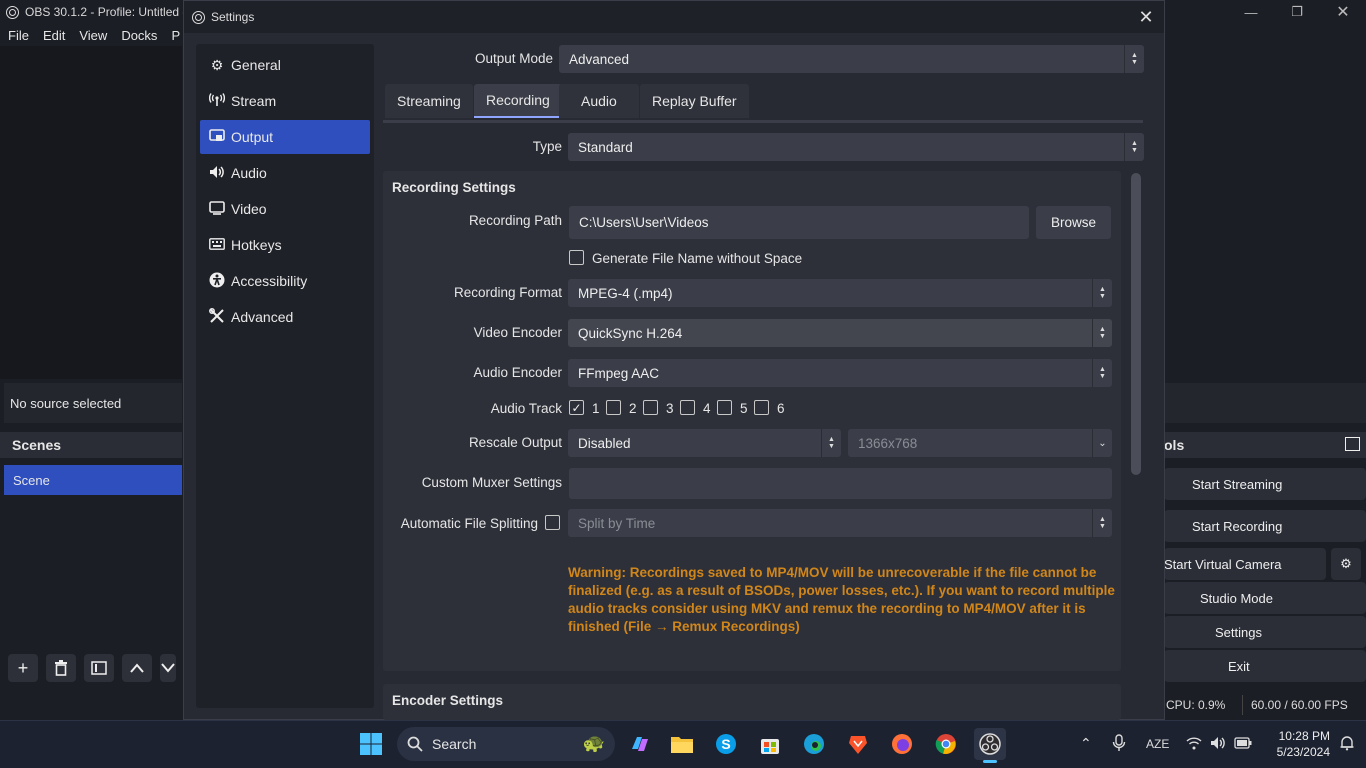  What do you see at coordinates (724, 407) in the screenshot?
I see `audio-track-5-checkbox` at bounding box center [724, 407].